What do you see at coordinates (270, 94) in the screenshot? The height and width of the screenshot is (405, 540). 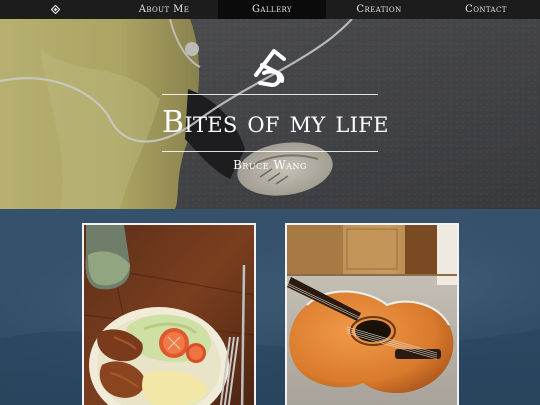 I see `title-top-divider` at bounding box center [270, 94].